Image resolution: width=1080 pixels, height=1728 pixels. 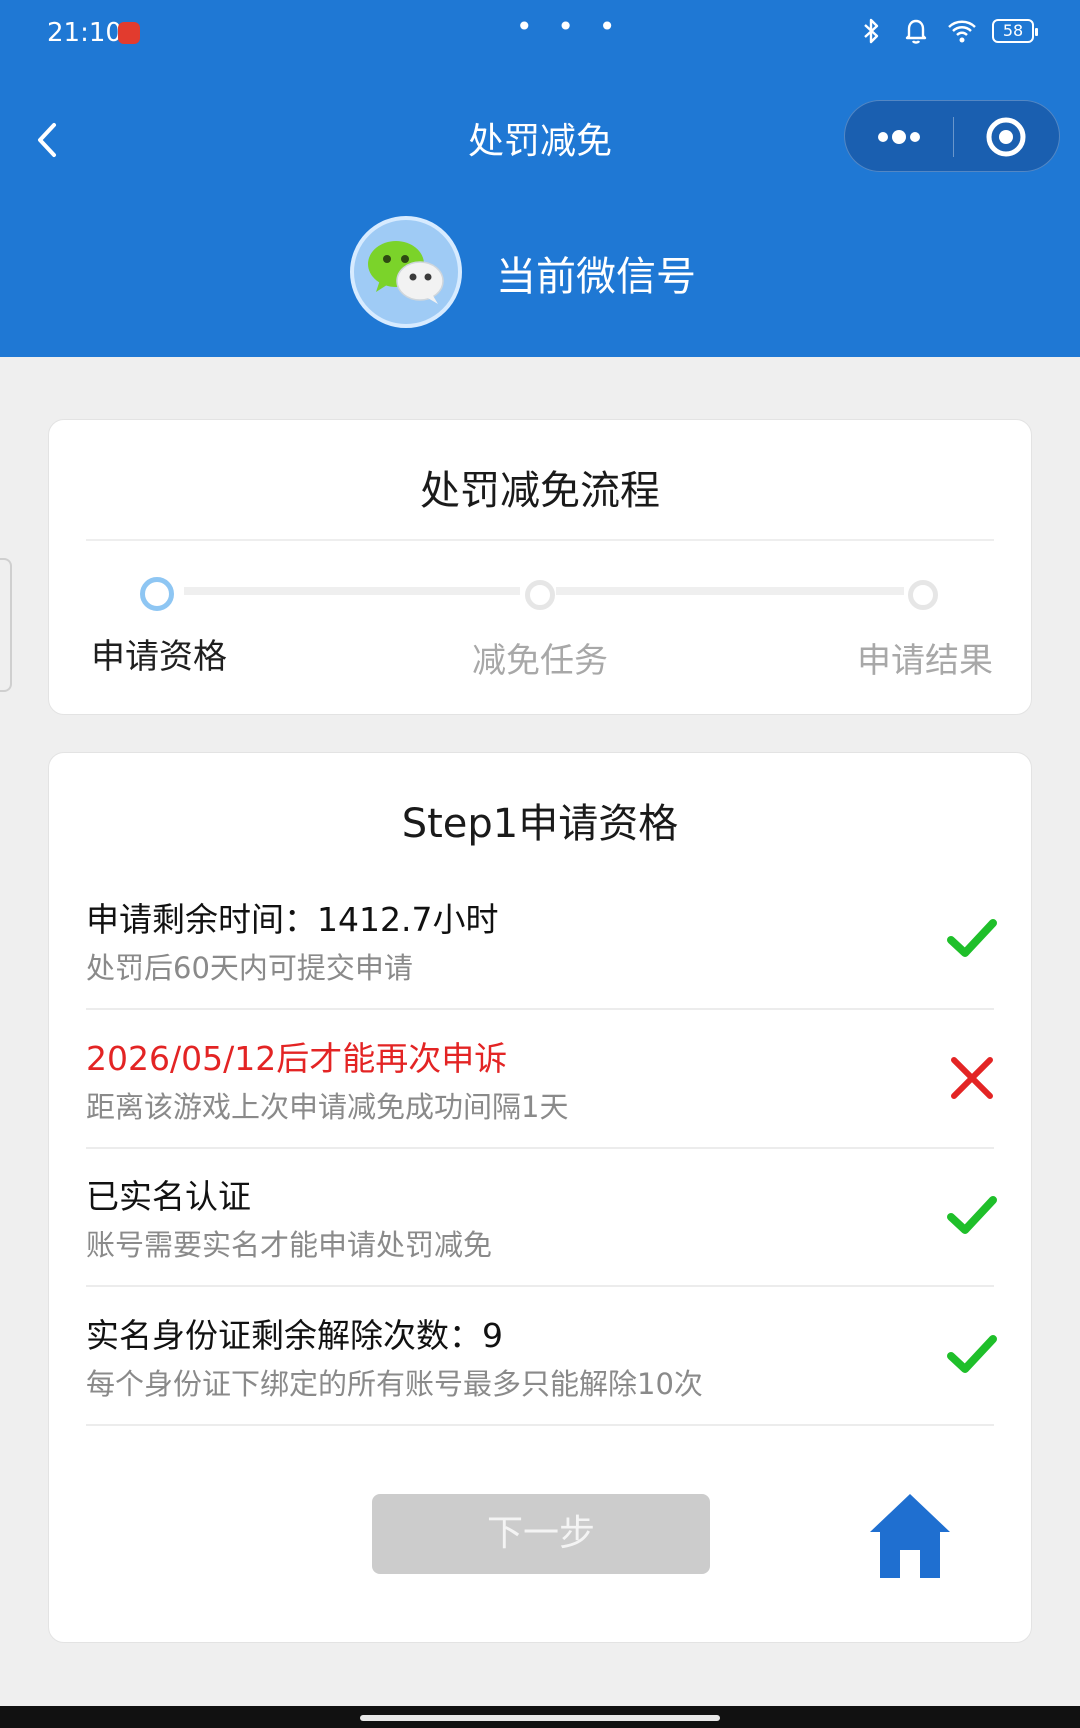 I want to click on requirement-item: 实名身份证剩余解除次数：9 每个身份证下绑定的所有账号最多只能解除10次, so click(x=540, y=1359).